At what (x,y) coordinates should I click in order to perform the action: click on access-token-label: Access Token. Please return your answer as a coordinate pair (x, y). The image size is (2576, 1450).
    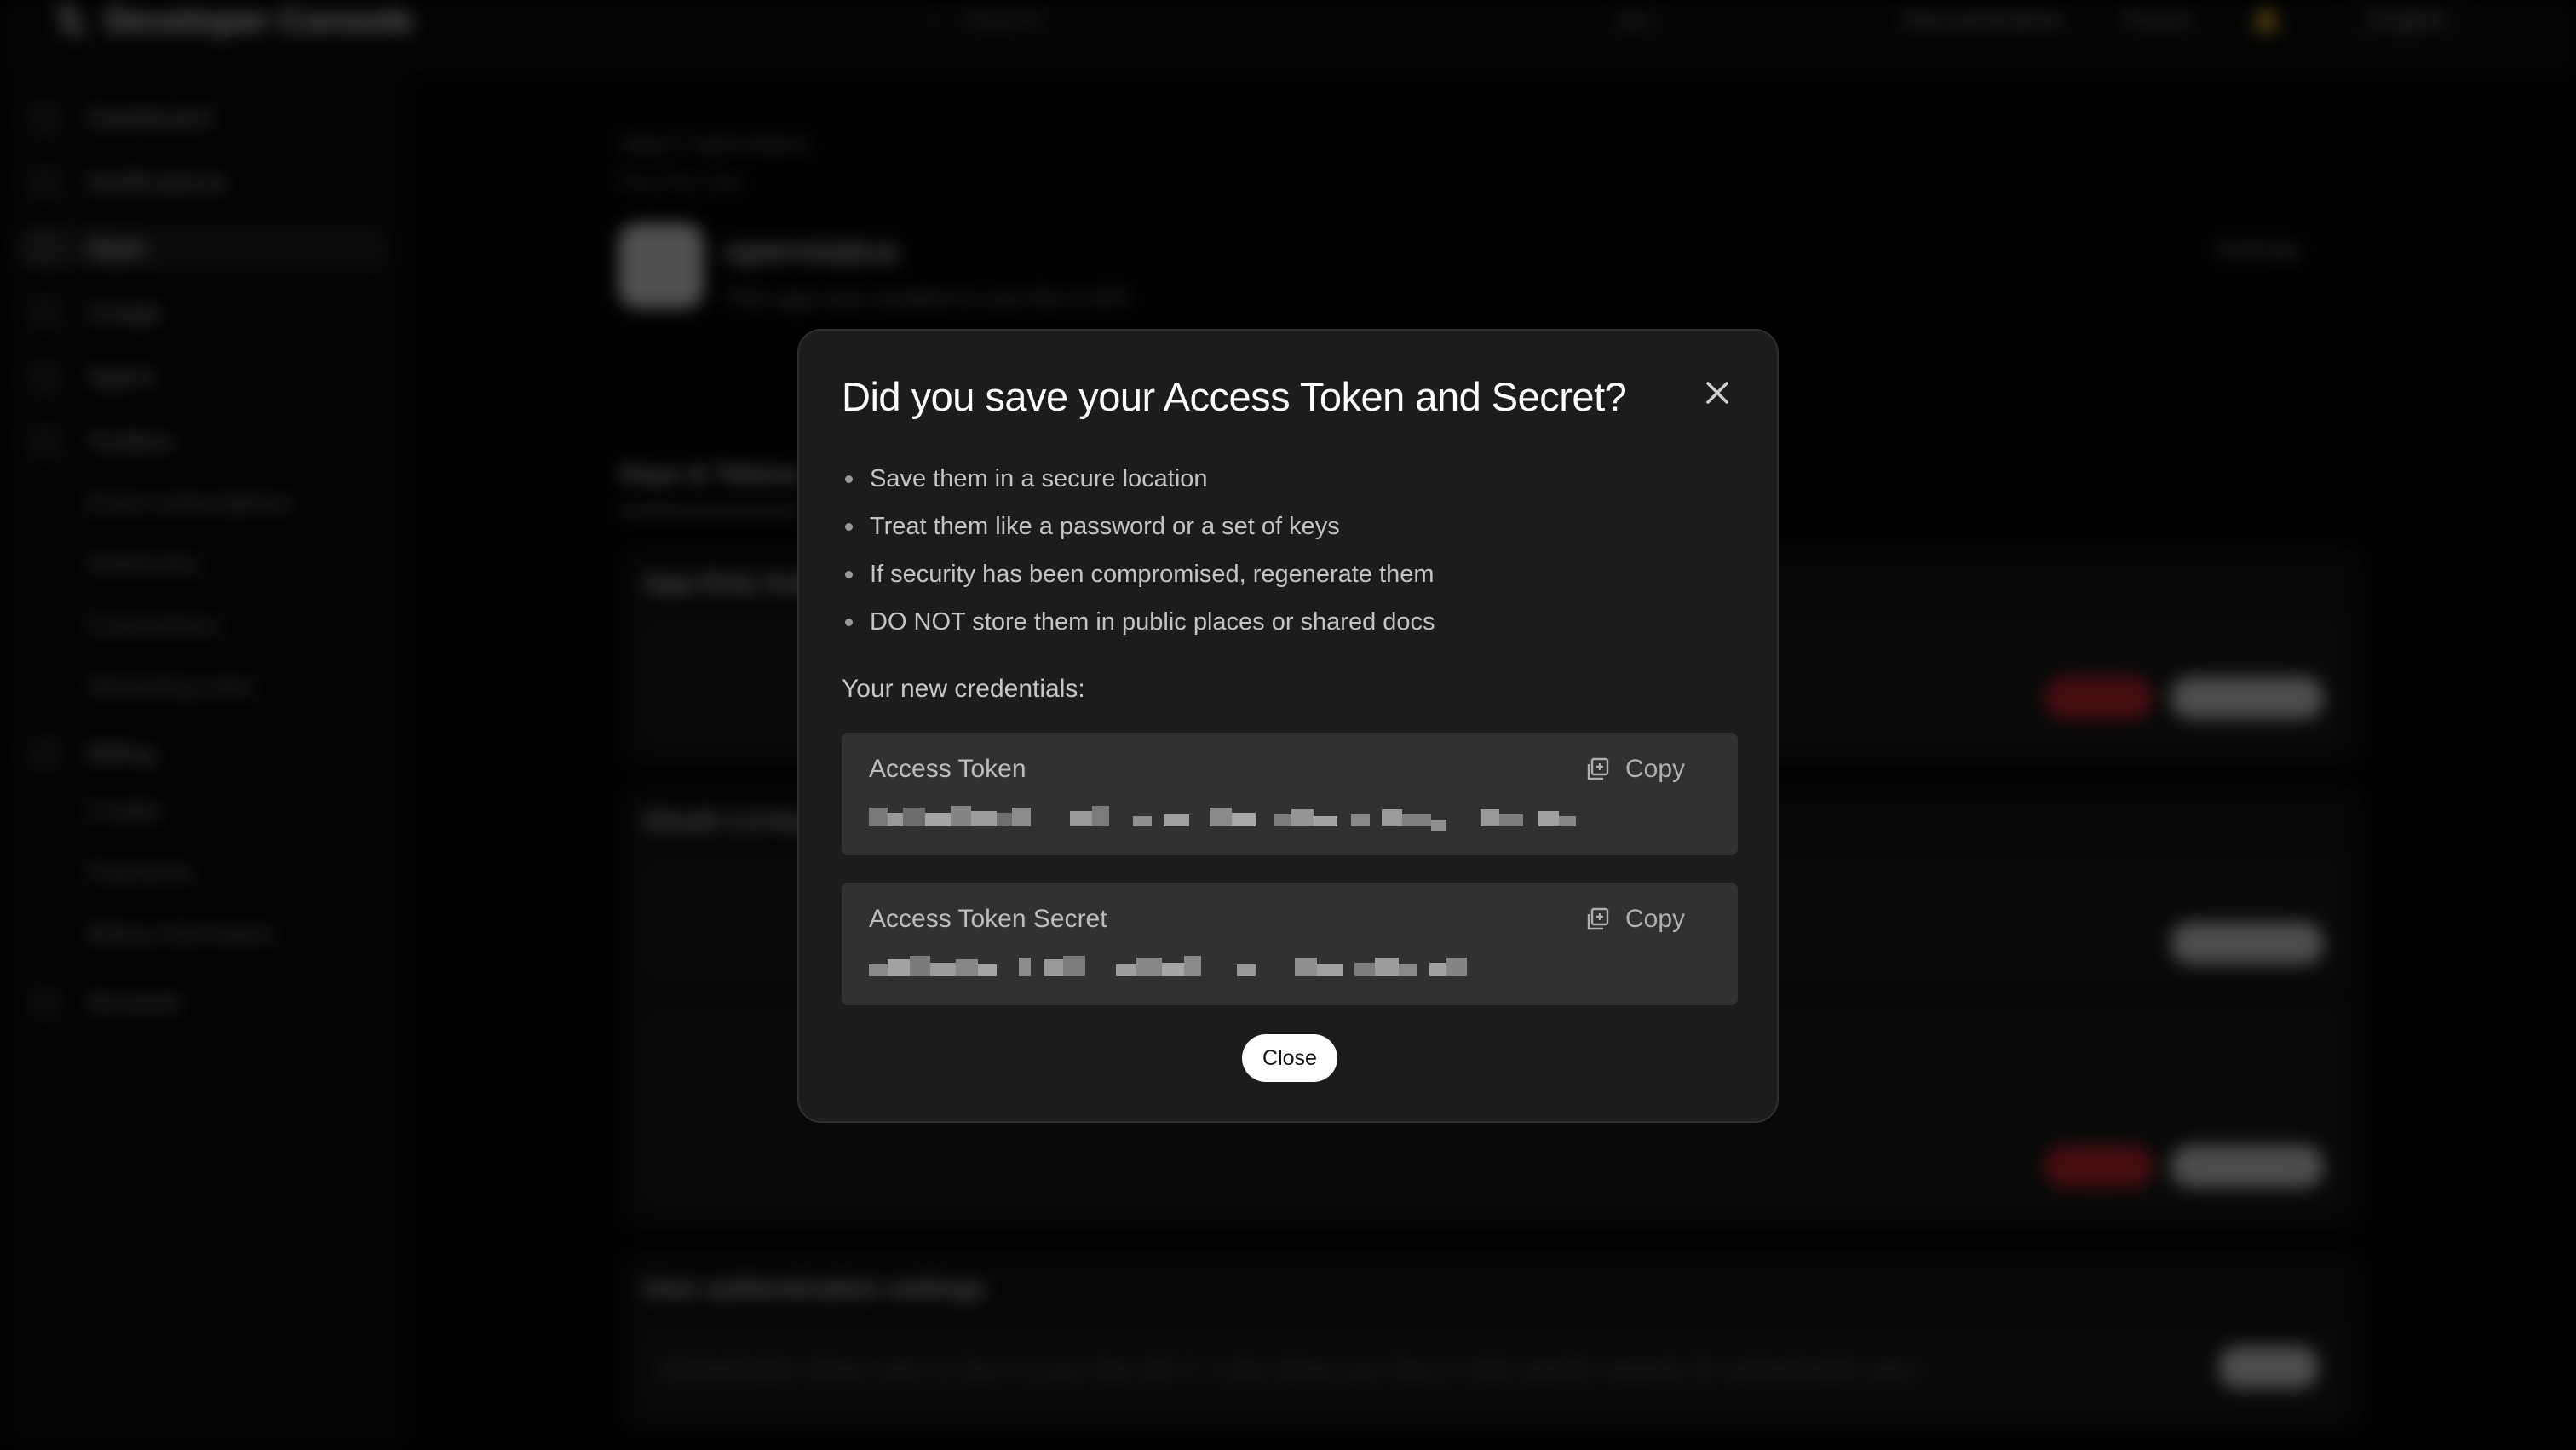
    Looking at the image, I should click on (948, 769).